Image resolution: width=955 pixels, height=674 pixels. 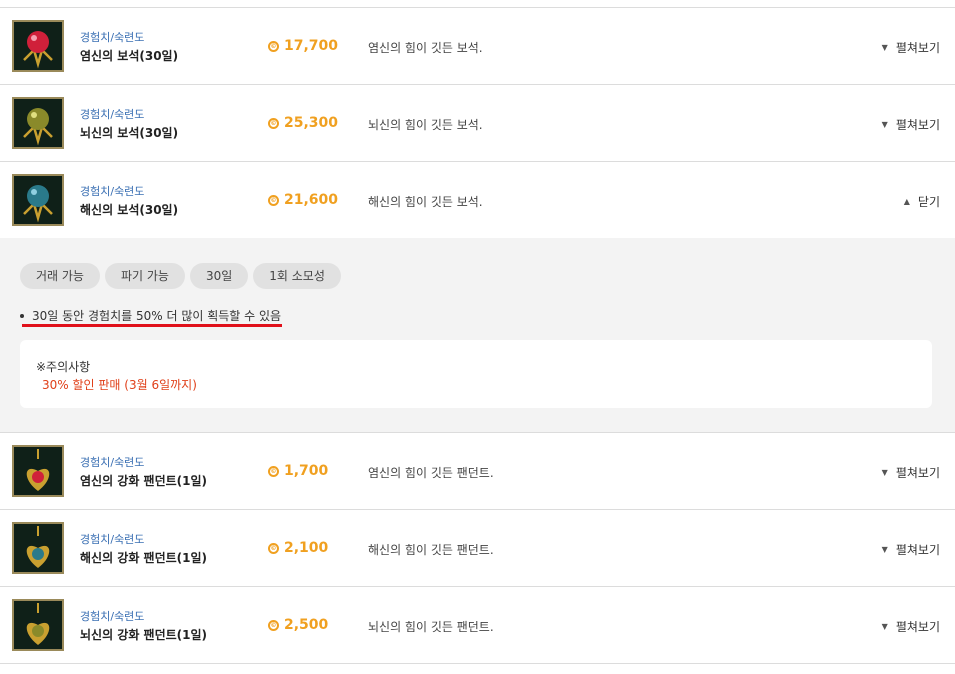 What do you see at coordinates (306, 471) in the screenshot?
I see `price-value: 1,700` at bounding box center [306, 471].